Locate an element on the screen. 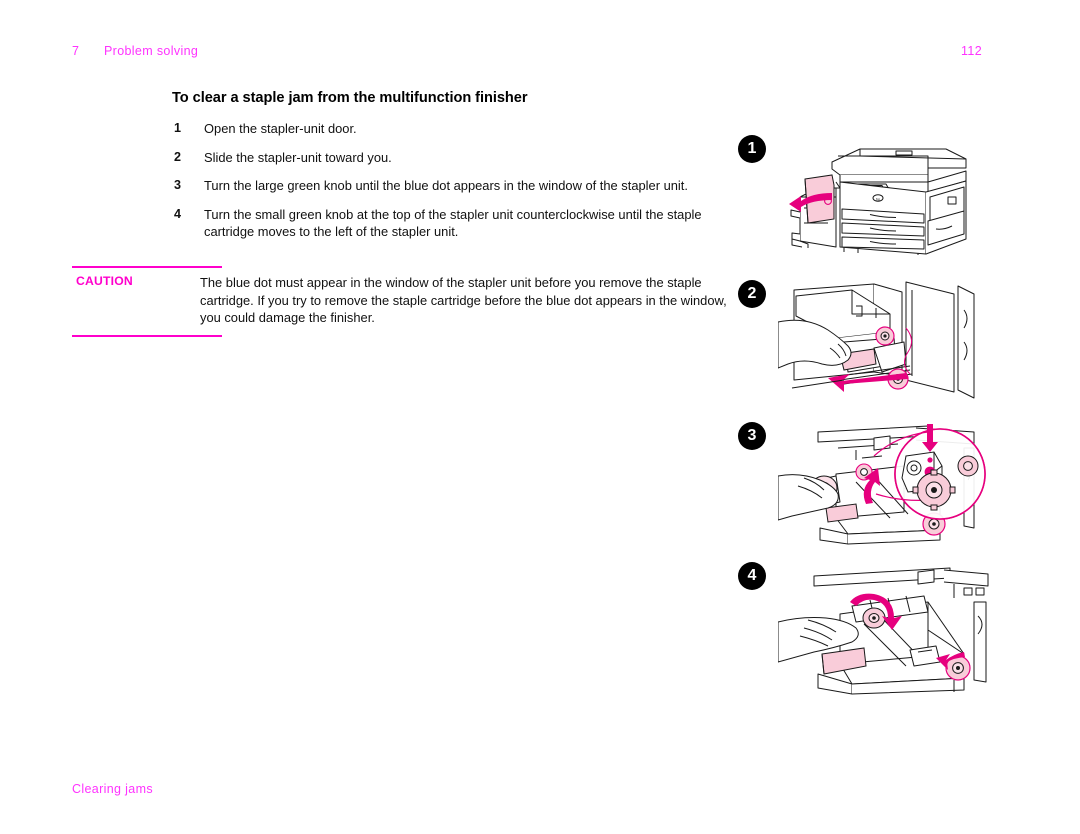 This screenshot has height=834, width=1080. caution-rule-top is located at coordinates (147, 267).